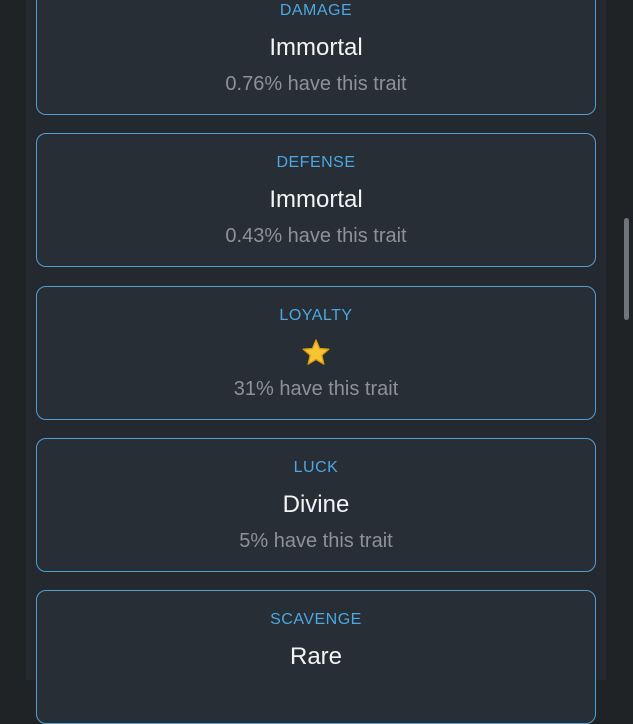 Image resolution: width=633 pixels, height=724 pixels. Describe the element at coordinates (619, 340) in the screenshot. I see `right-gutter` at that location.